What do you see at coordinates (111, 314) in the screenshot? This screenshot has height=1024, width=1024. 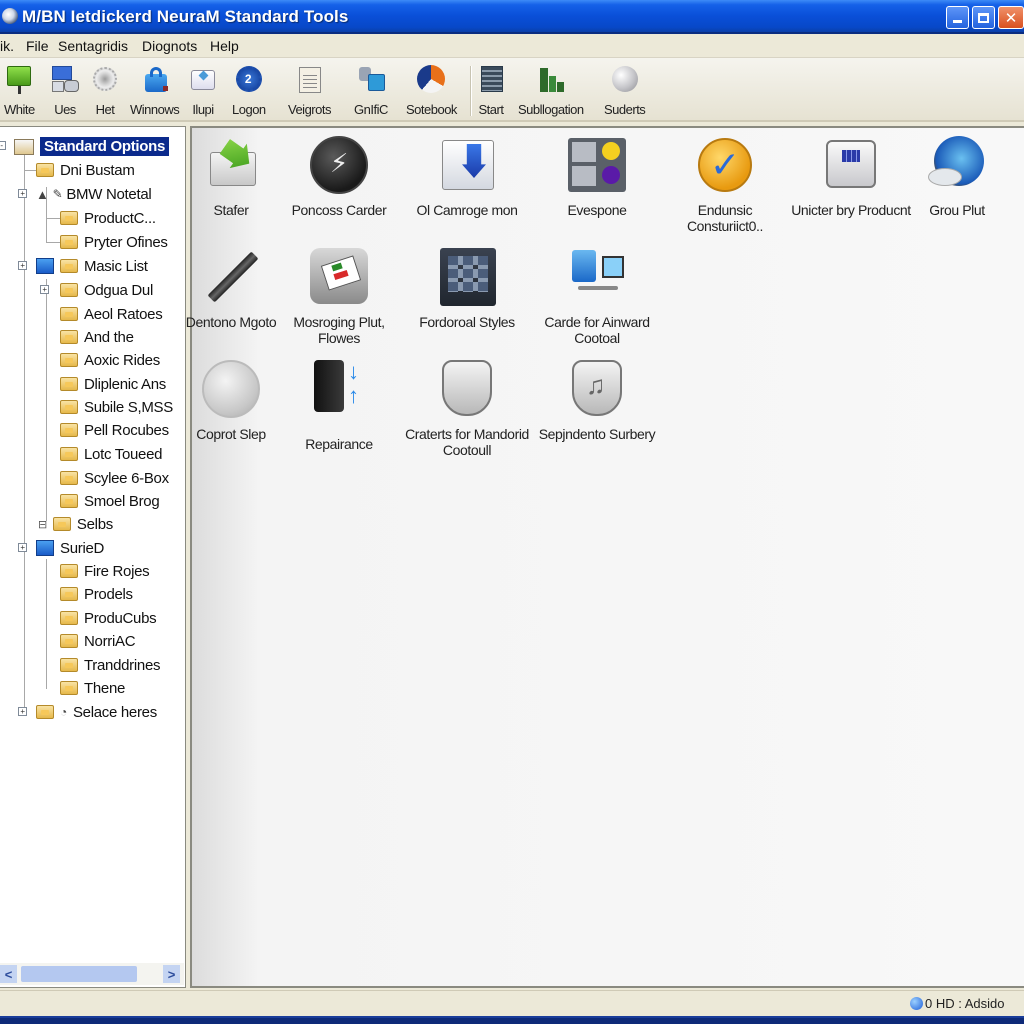 I see `tree-item: Aeol Ratoes` at bounding box center [111, 314].